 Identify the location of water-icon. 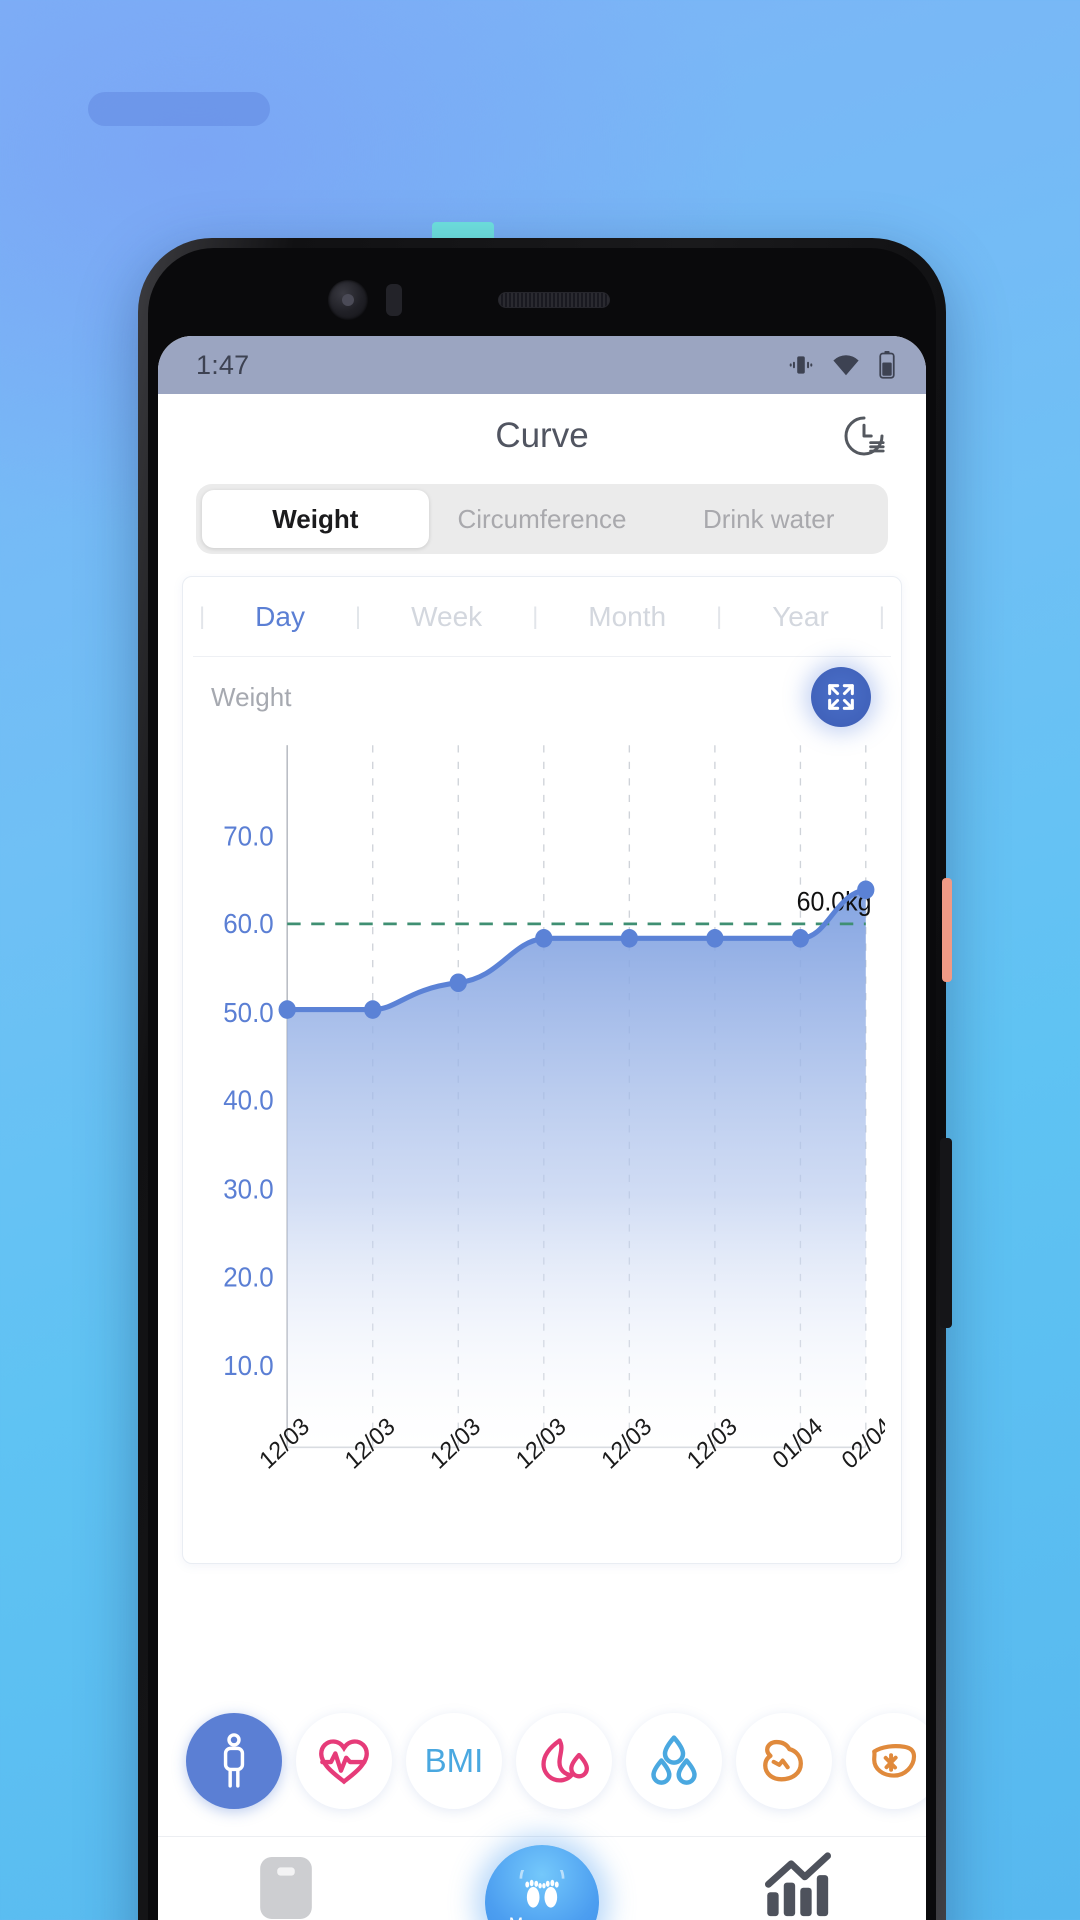
(674, 1760).